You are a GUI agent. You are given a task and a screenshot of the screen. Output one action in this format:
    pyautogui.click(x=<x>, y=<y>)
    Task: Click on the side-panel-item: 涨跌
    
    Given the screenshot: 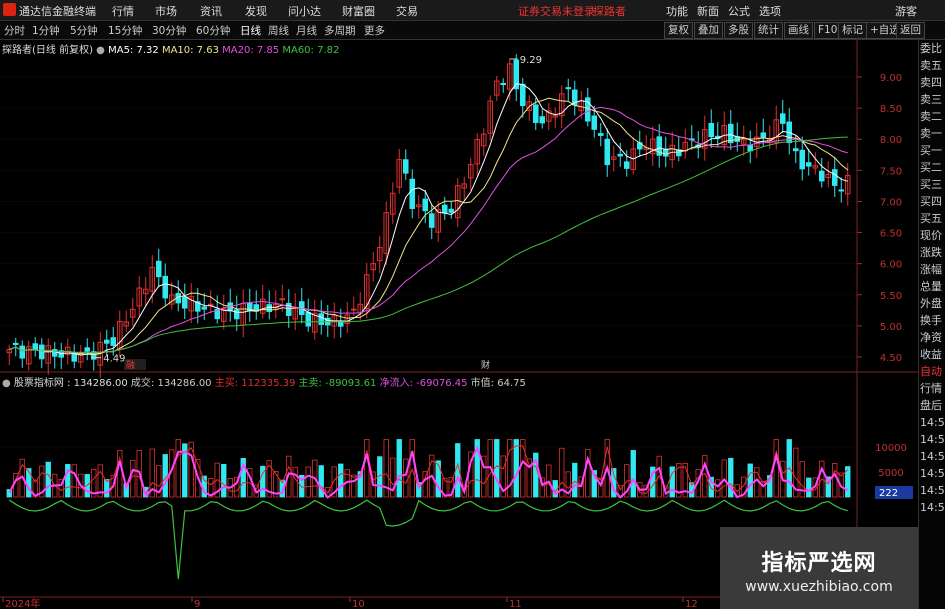 What is the action you would take?
    pyautogui.click(x=932, y=252)
    